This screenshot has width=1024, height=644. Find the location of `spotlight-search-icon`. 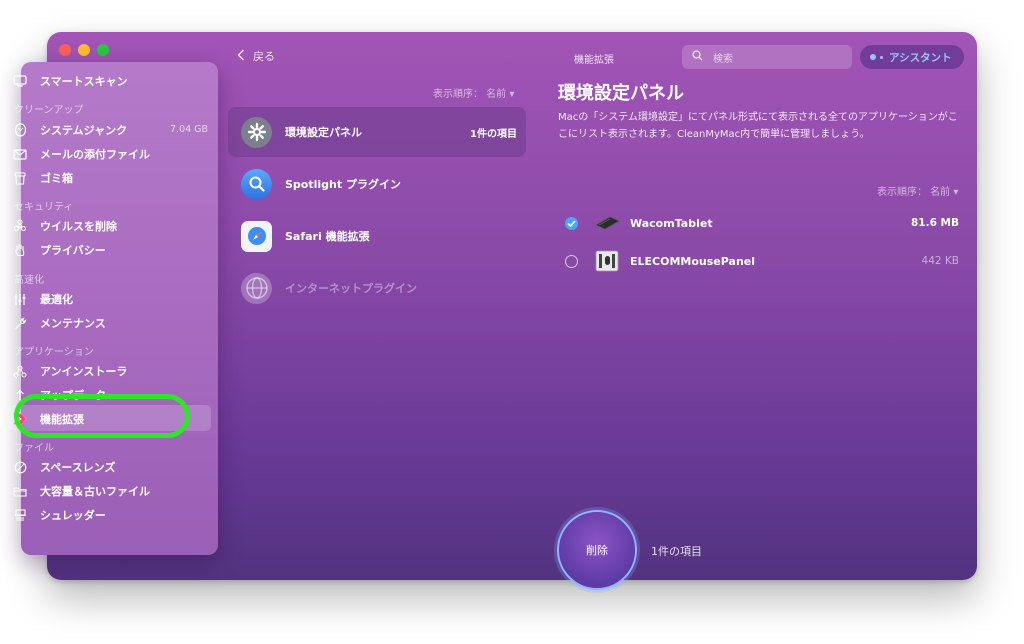

spotlight-search-icon is located at coordinates (256, 184).